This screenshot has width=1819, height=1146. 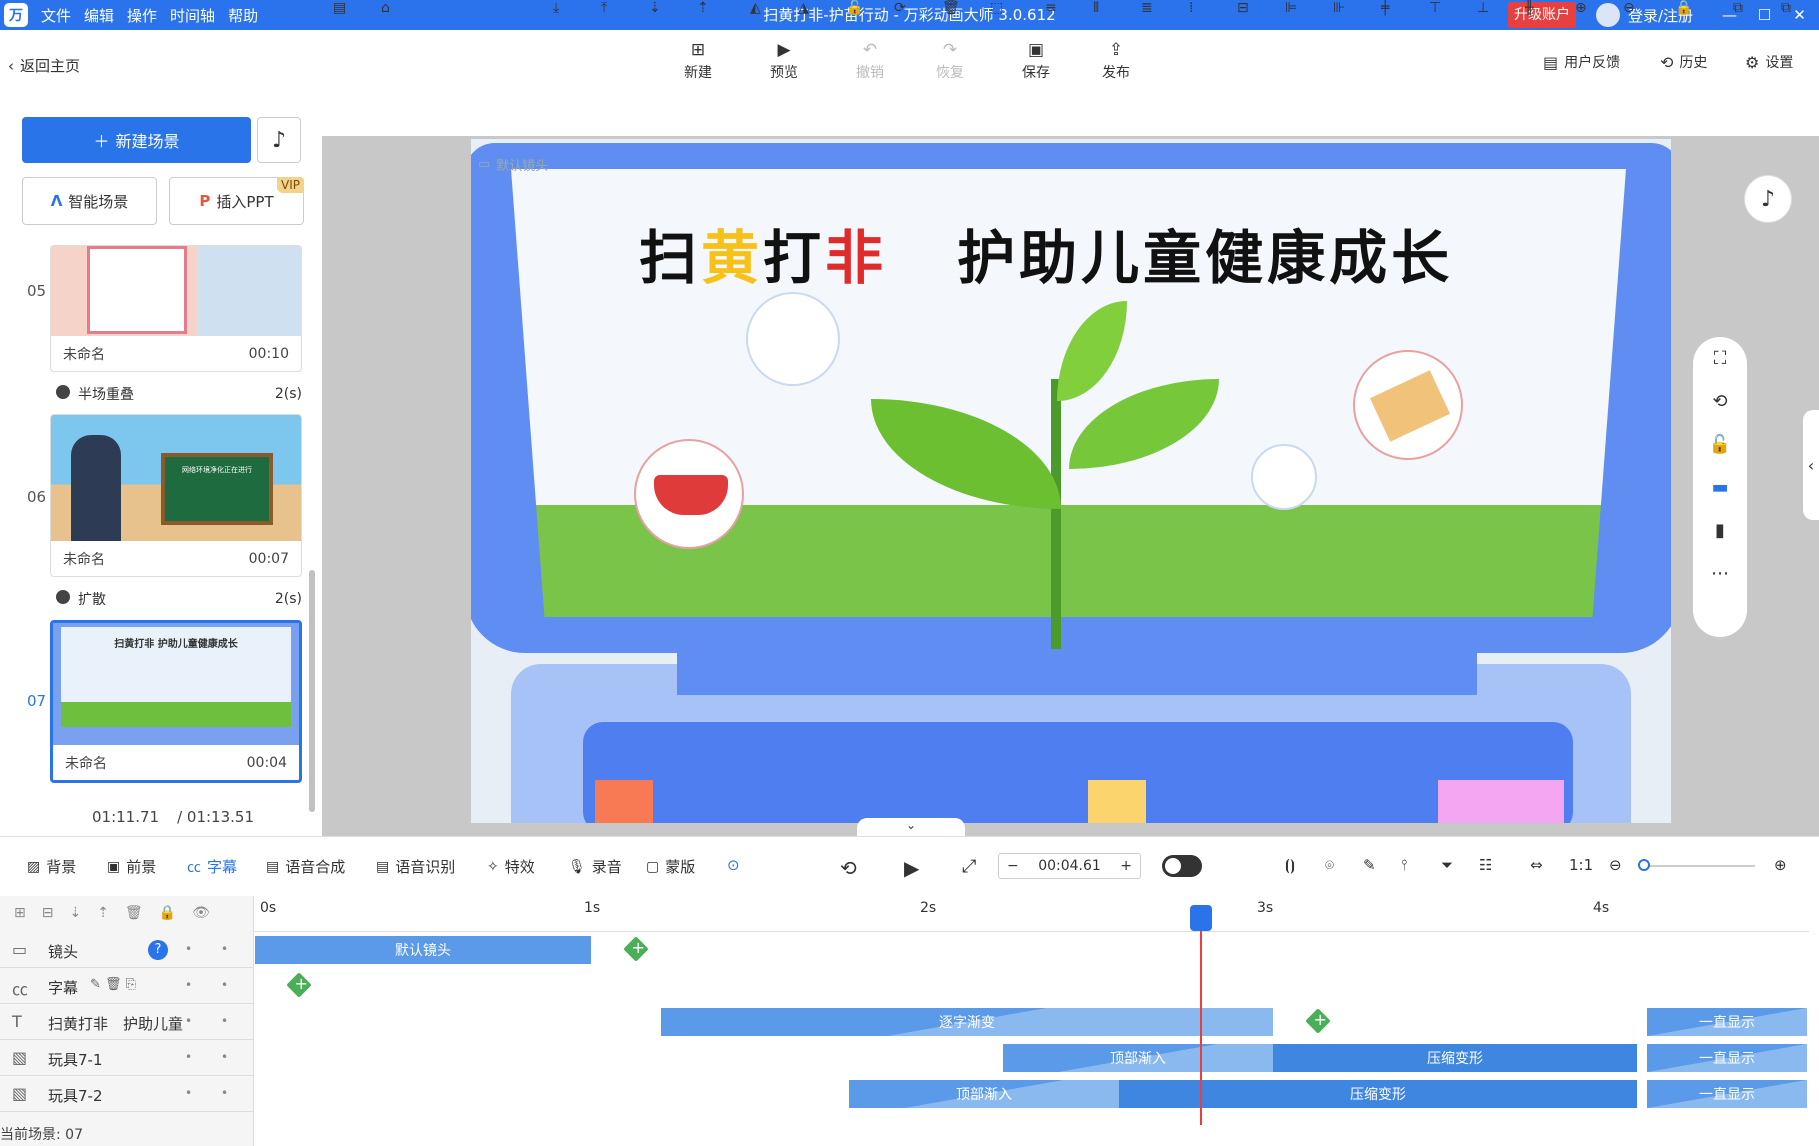 I want to click on clip-bar: 逐字渐变, so click(x=967, y=1022).